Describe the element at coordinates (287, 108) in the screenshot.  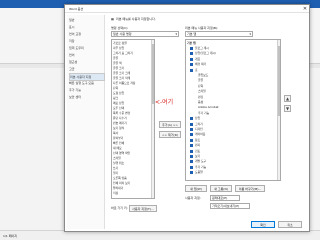
I see `move-down-button: ▼` at that location.